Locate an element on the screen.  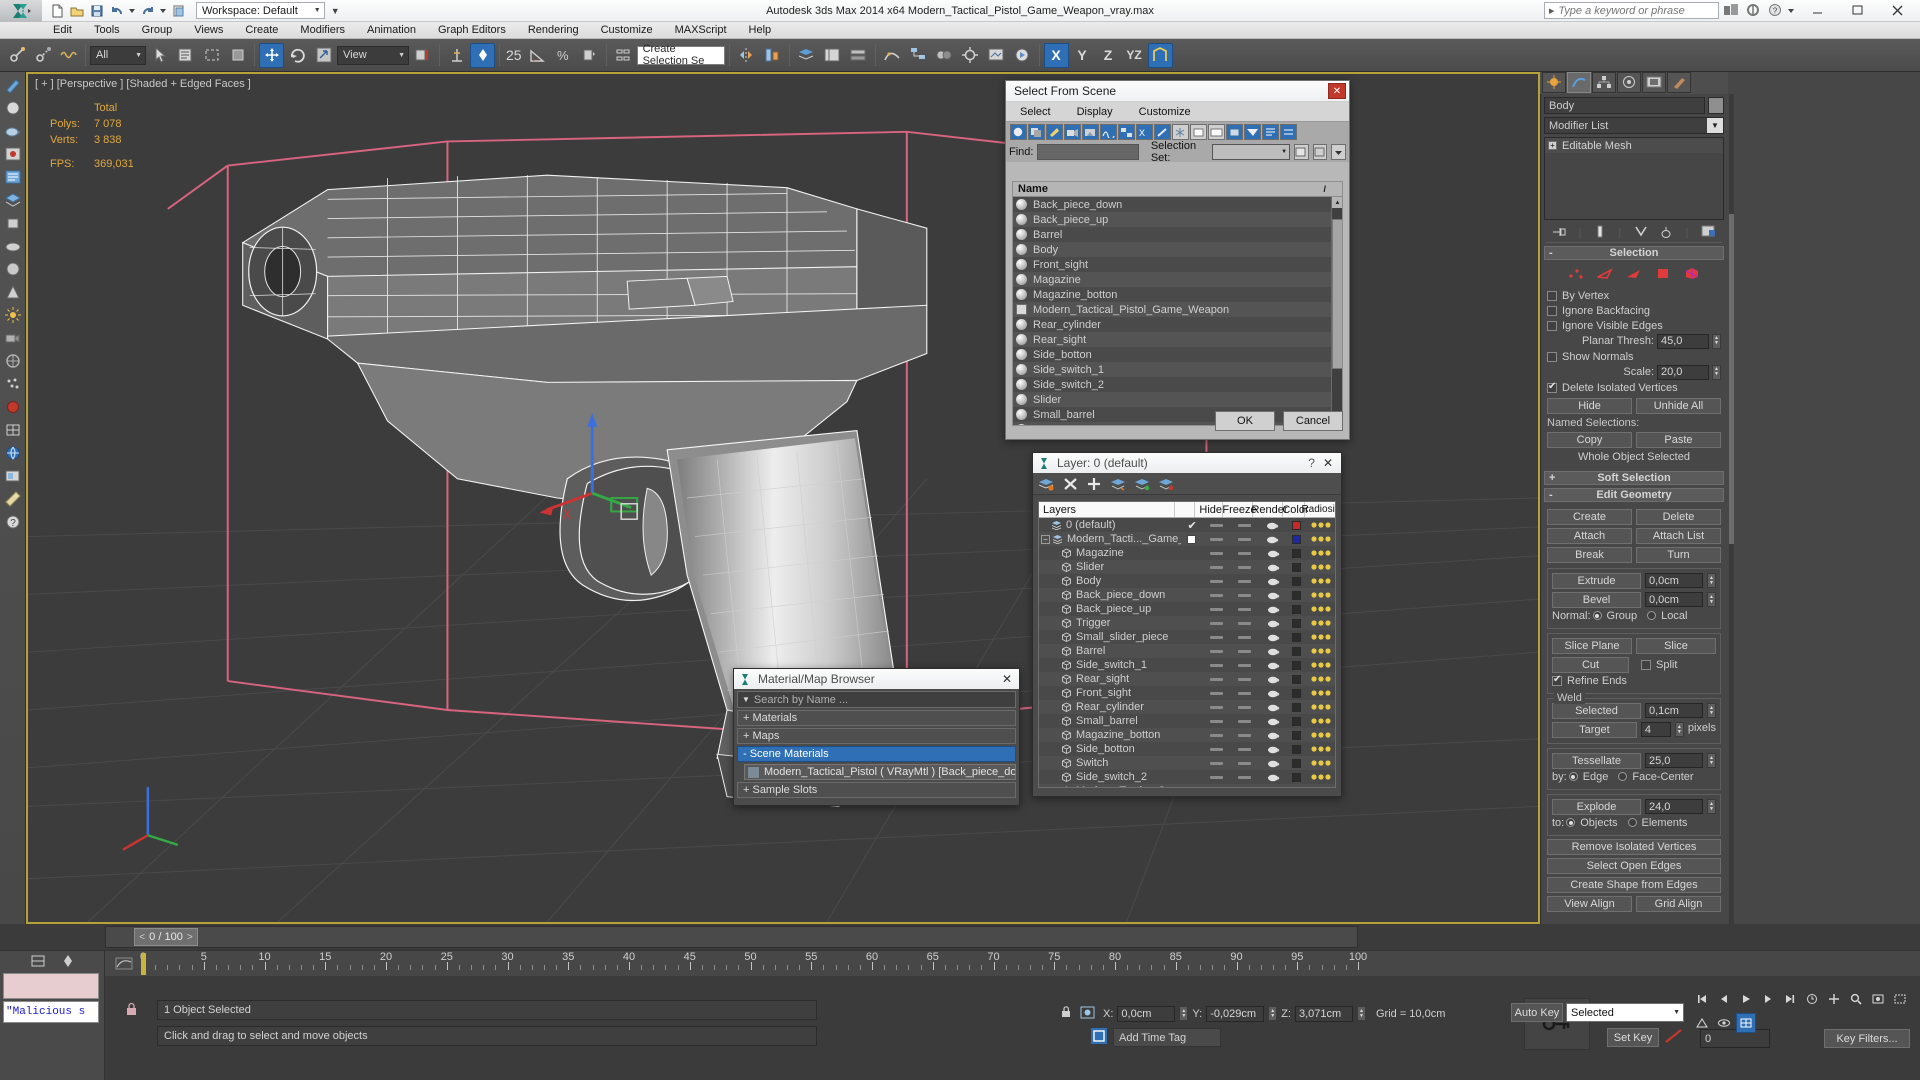
edge-level-icon is located at coordinates (1604, 275).